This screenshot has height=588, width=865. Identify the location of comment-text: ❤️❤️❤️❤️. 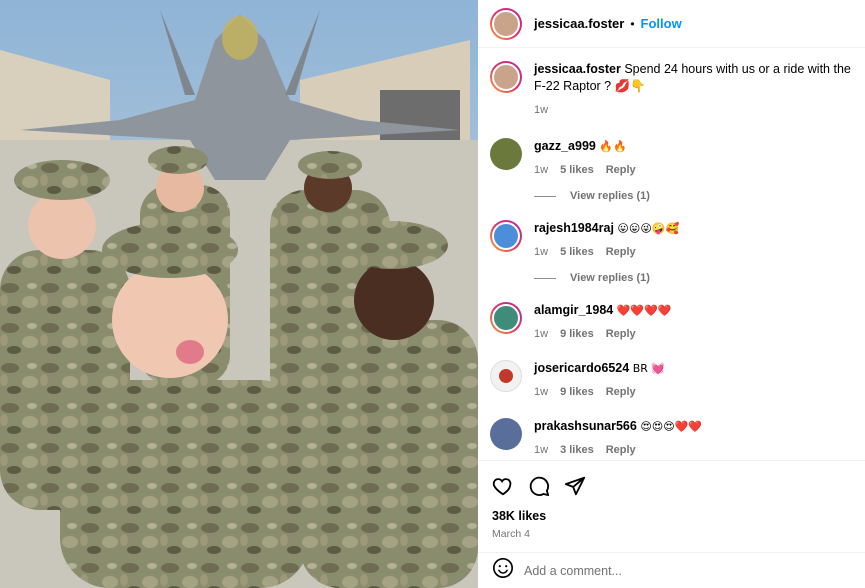
(644, 310).